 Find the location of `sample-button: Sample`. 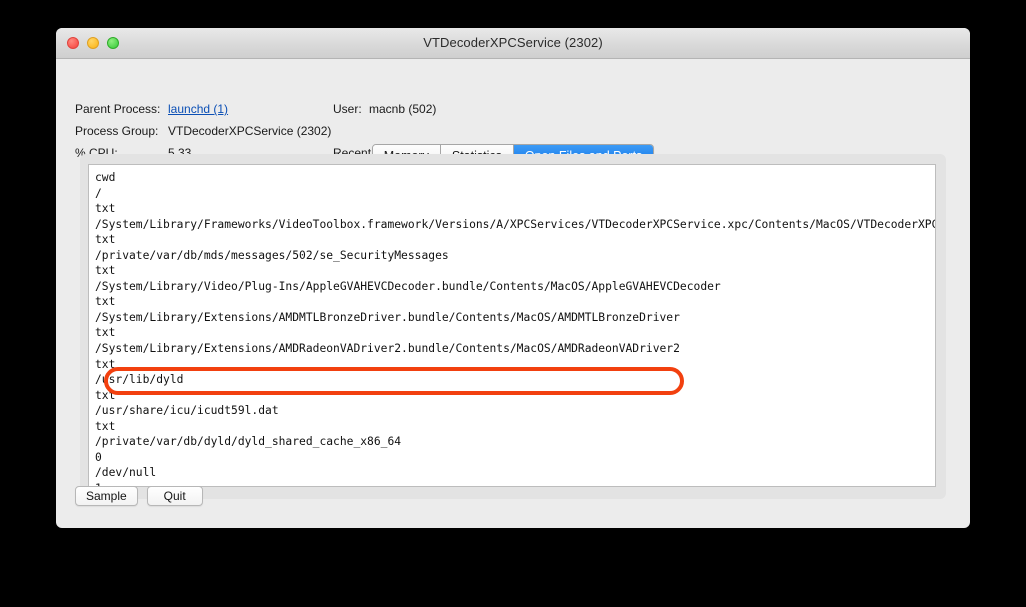

sample-button: Sample is located at coordinates (106, 496).